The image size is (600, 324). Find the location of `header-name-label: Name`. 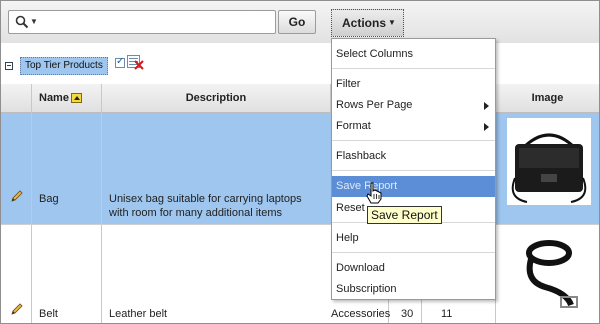

header-name-label: Name is located at coordinates (54, 98).